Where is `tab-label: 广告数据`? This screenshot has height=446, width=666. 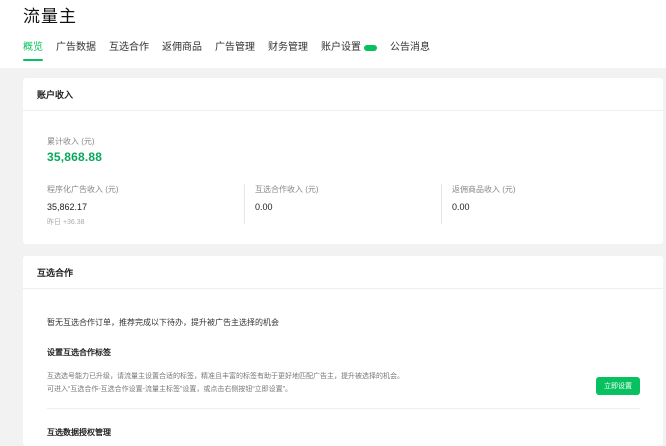 tab-label: 广告数据 is located at coordinates (76, 47).